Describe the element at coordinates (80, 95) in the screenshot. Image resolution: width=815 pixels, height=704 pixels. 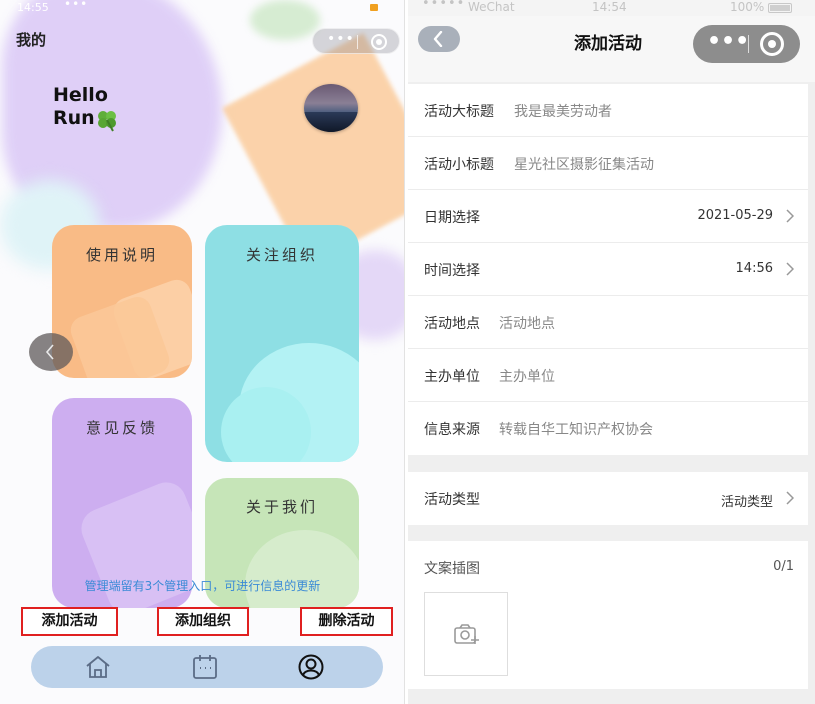
I see `hello-text: Hello` at that location.